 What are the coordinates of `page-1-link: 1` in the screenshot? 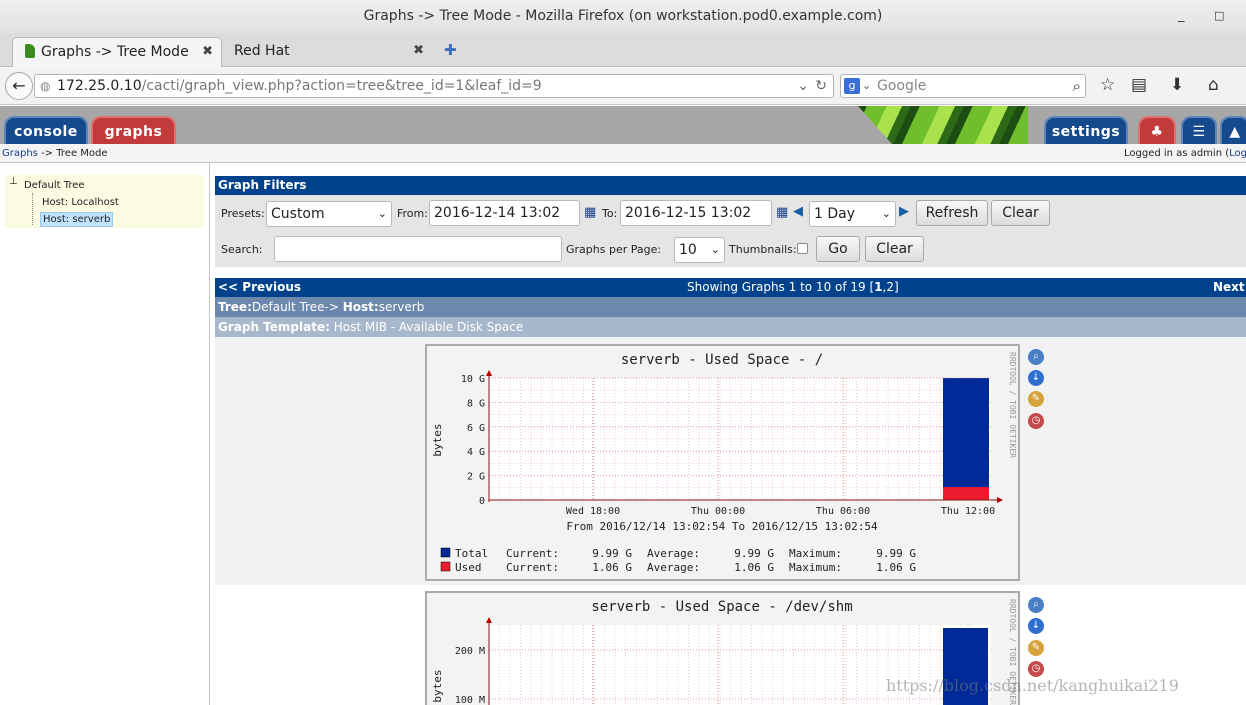 It's located at (878, 287).